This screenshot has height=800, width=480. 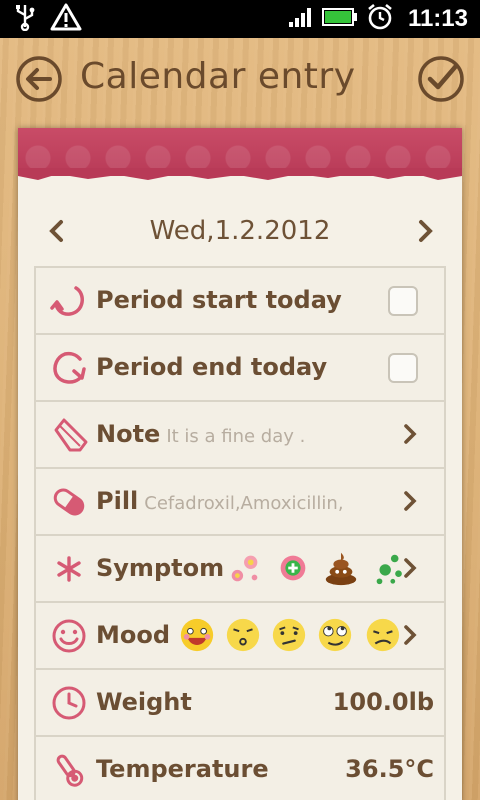 What do you see at coordinates (212, 367) in the screenshot?
I see `period-end-label: Period end today` at bounding box center [212, 367].